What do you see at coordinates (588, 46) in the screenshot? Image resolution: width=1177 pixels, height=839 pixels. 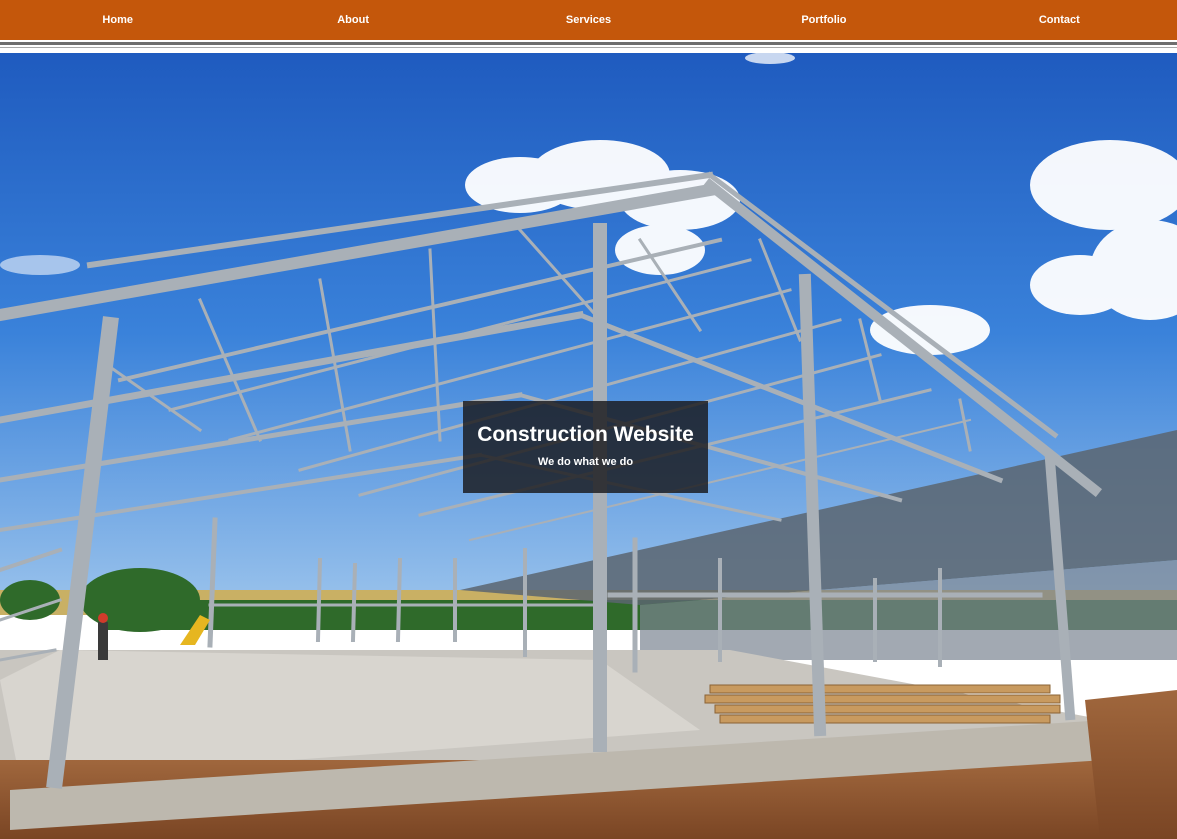 I see `nav-divider` at bounding box center [588, 46].